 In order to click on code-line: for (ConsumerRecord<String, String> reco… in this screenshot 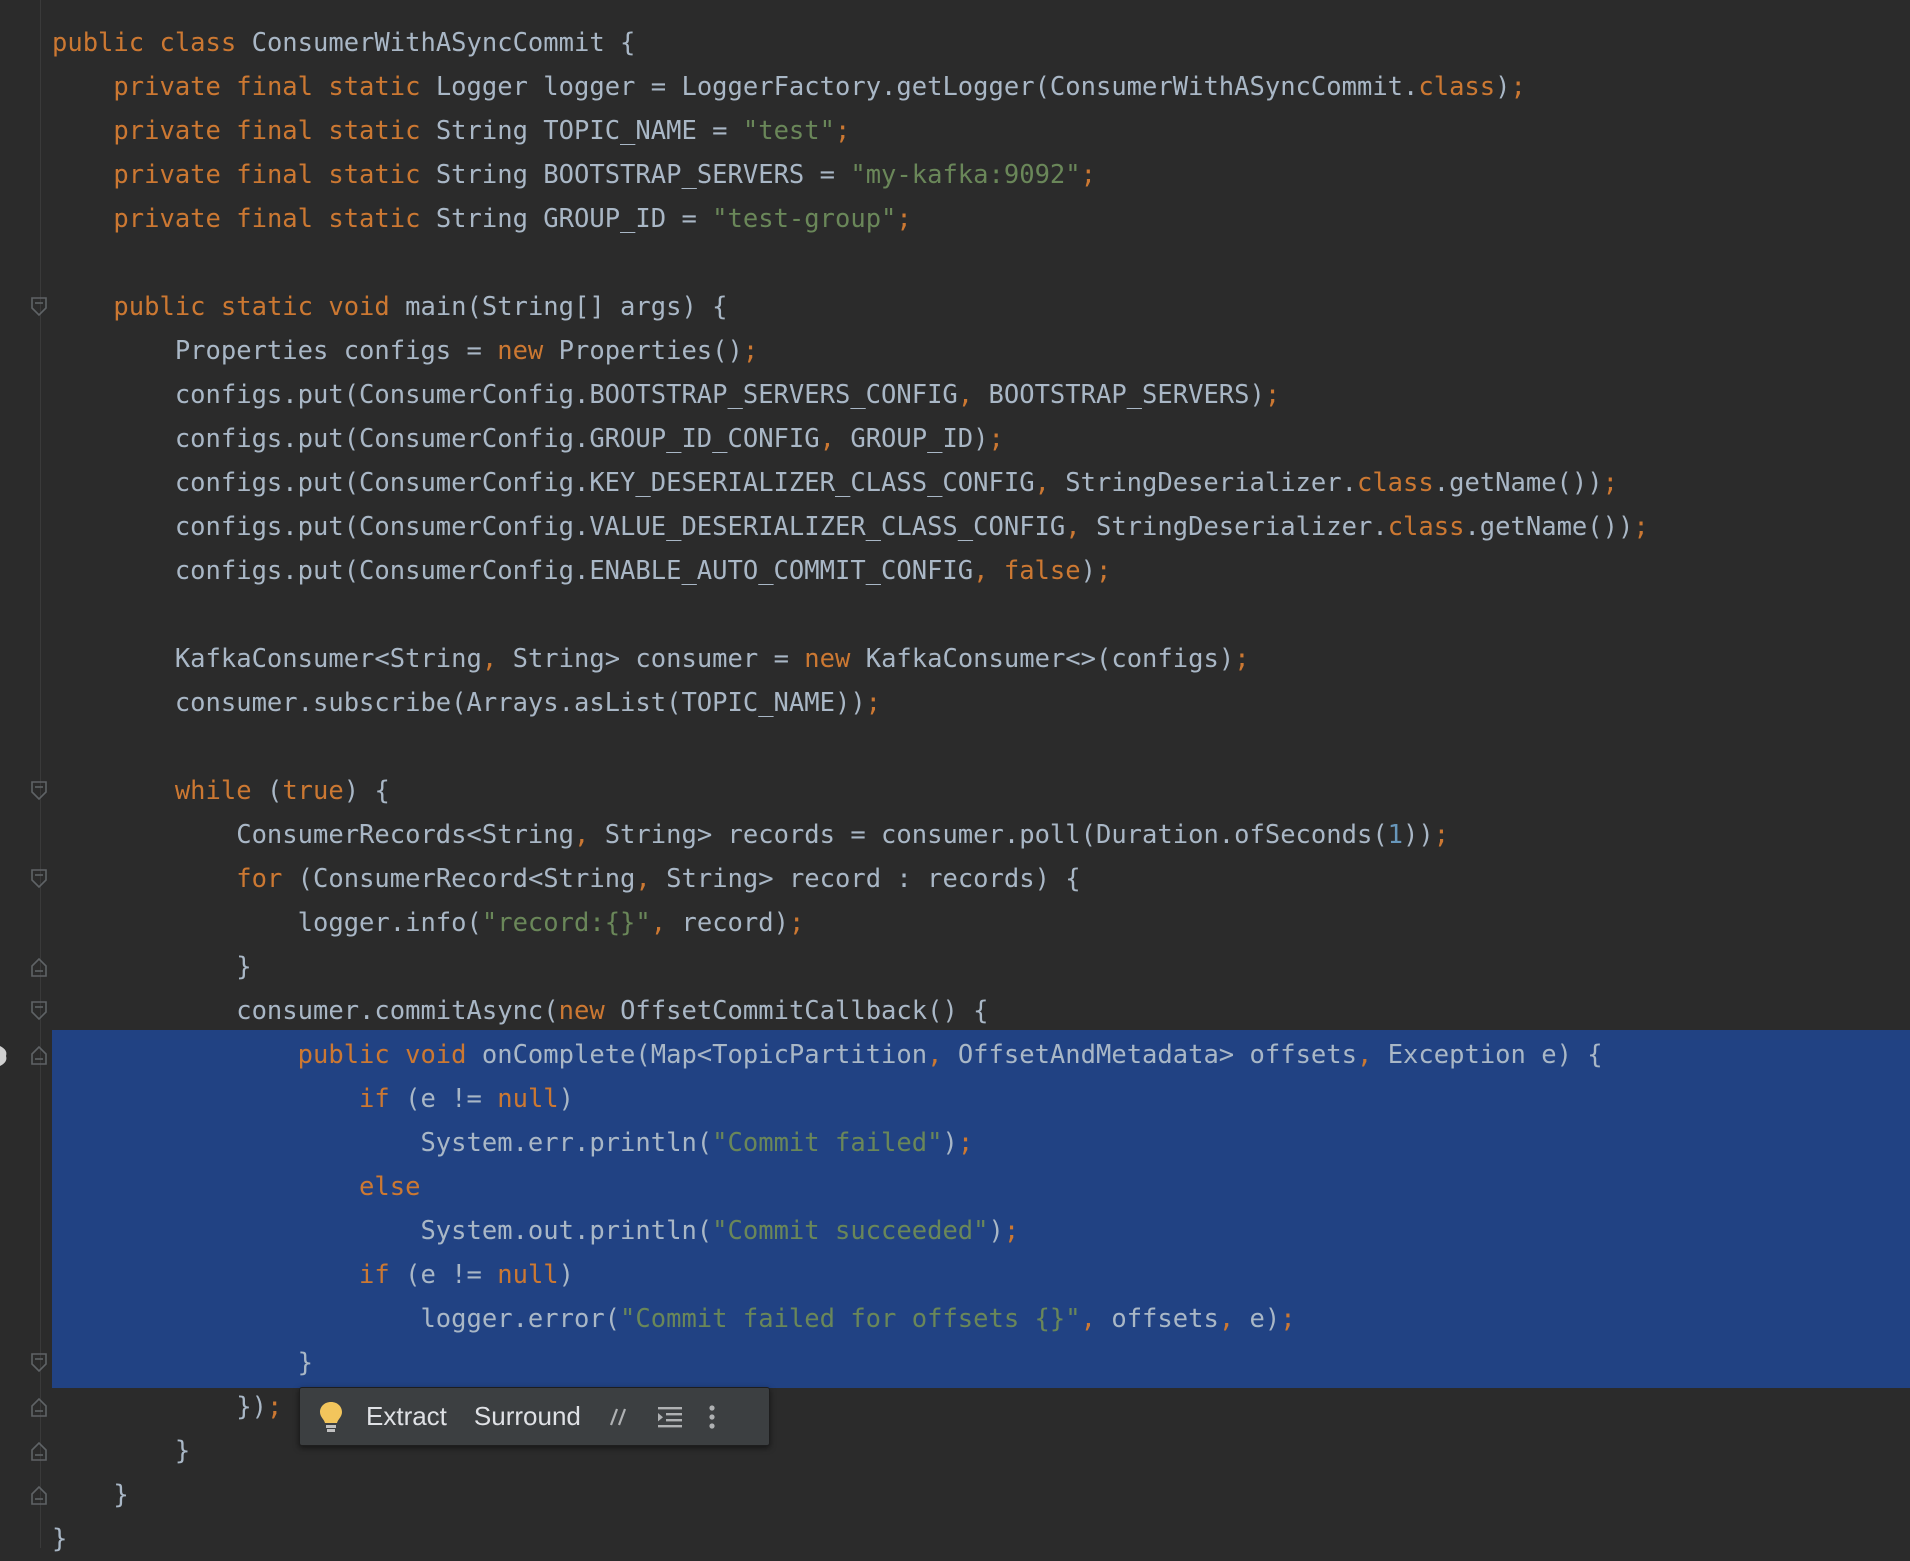, I will do `click(981, 879)`.